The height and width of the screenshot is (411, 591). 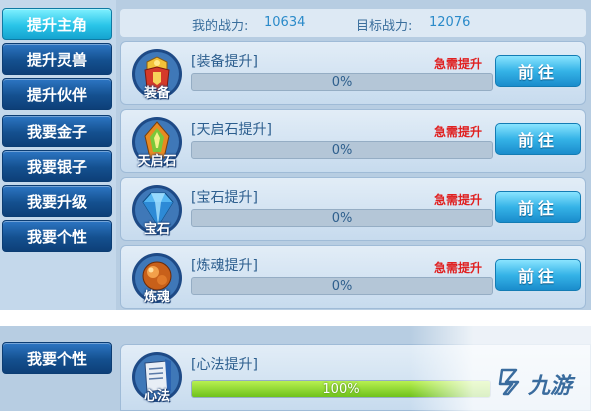 I want to click on quest-row-gem: 宝石 [宝石提升] 急需提升 0% 前往, so click(x=353, y=209).